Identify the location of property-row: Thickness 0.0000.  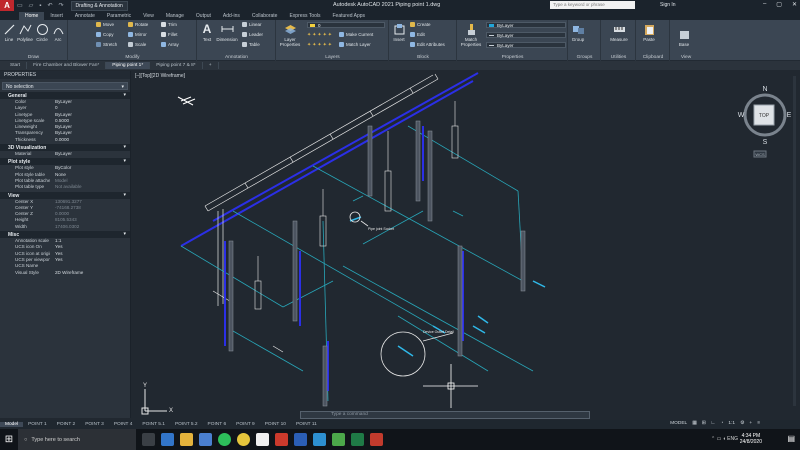
(65, 140).